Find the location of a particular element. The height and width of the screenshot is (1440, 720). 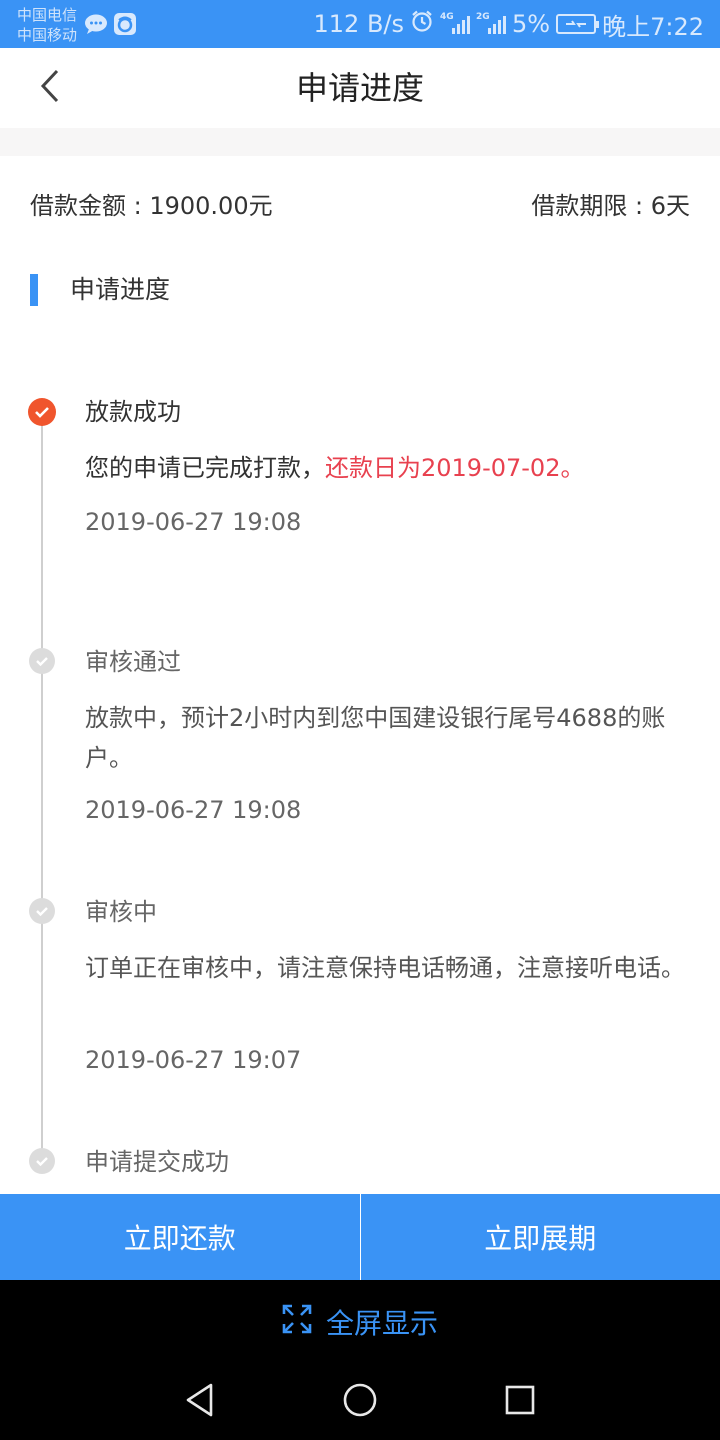

status-bar: 中国电信 中国移动 112 B/s 4G 2G 5% 晚上7:22 is located at coordinates (360, 24).